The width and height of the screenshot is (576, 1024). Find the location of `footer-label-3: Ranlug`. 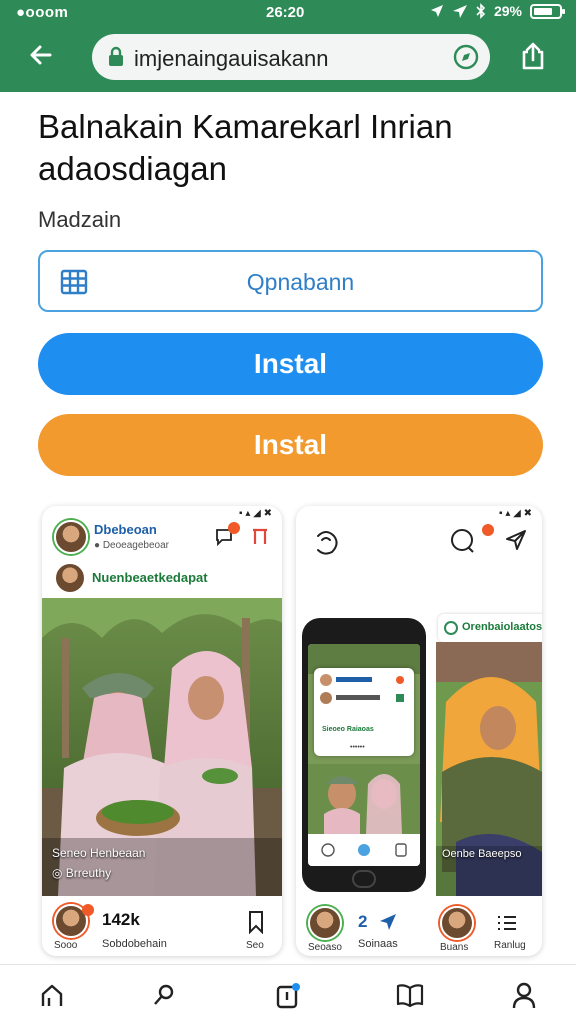

footer-label-3: Ranlug is located at coordinates (510, 945).